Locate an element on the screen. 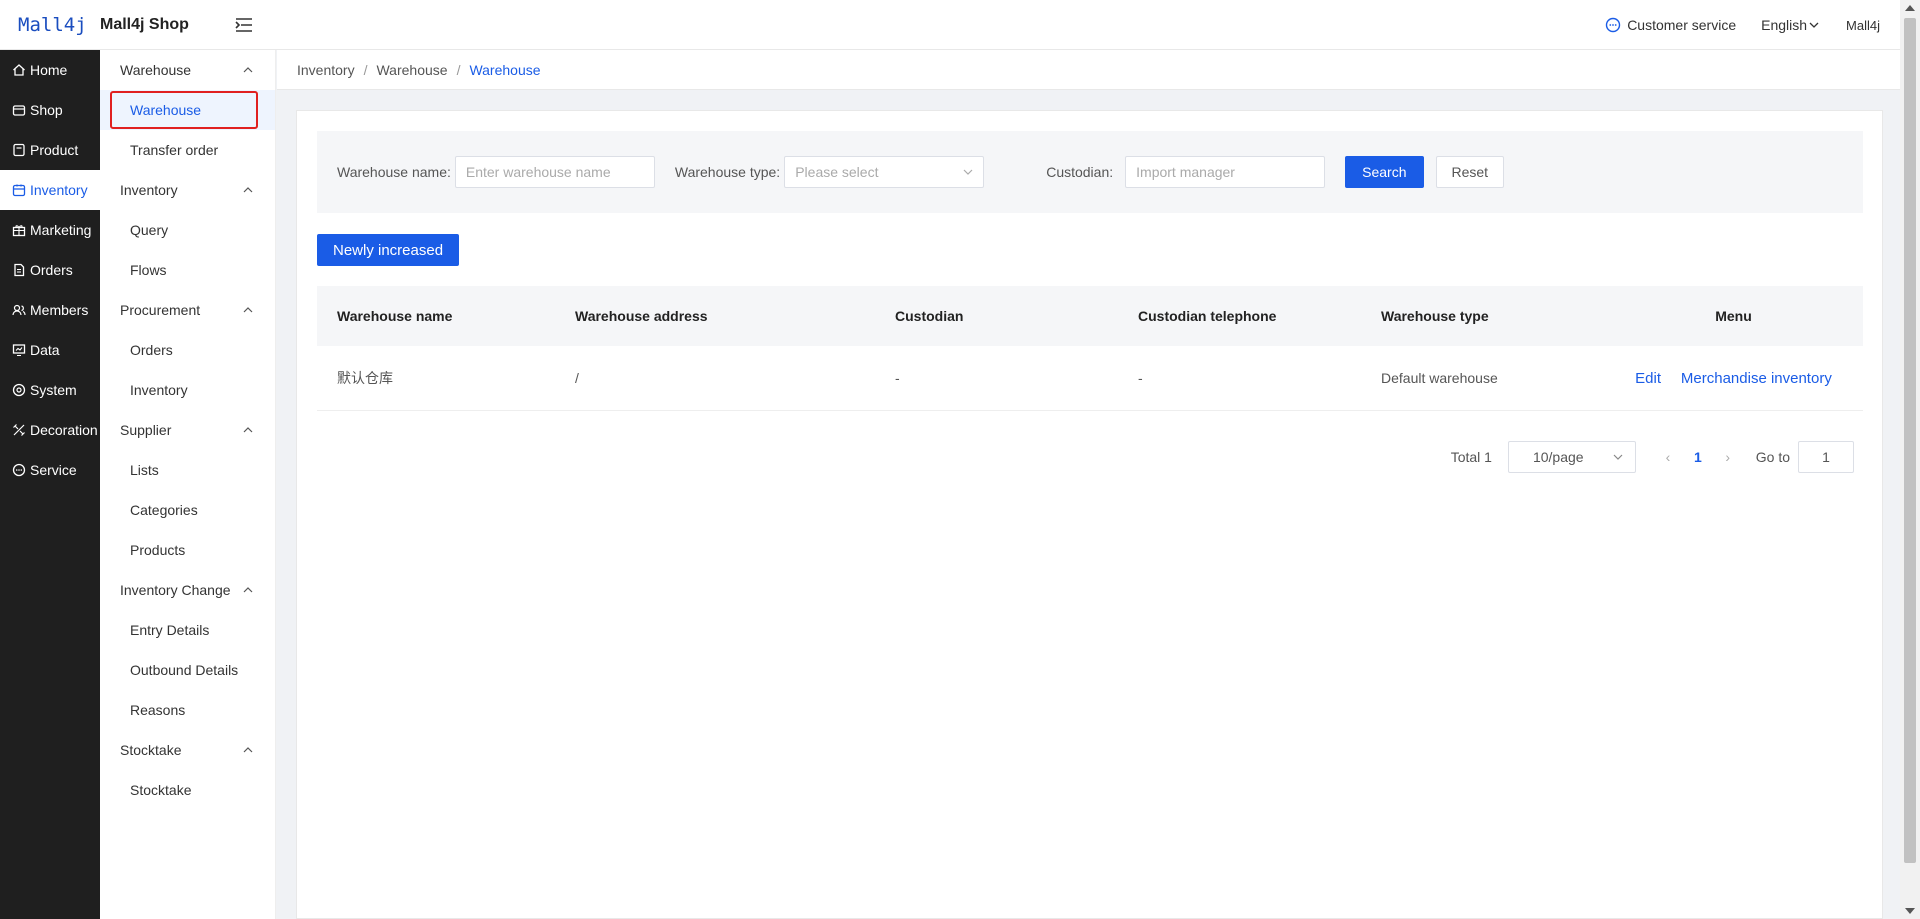 The height and width of the screenshot is (919, 1920). merchandise-inventory-link: Merchandise inventory is located at coordinates (1756, 378).